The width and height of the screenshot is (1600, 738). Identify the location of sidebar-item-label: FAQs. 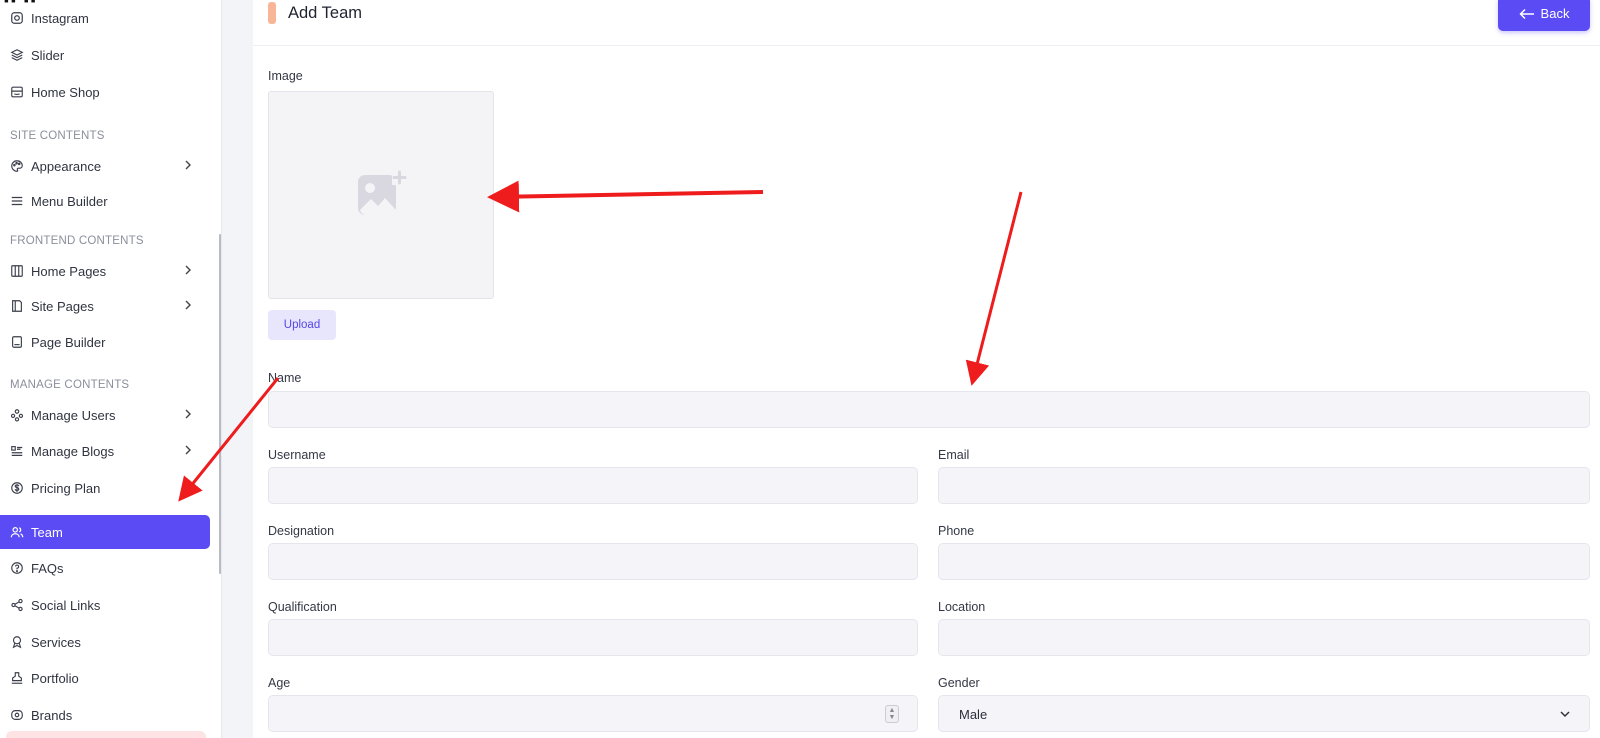
(47, 568).